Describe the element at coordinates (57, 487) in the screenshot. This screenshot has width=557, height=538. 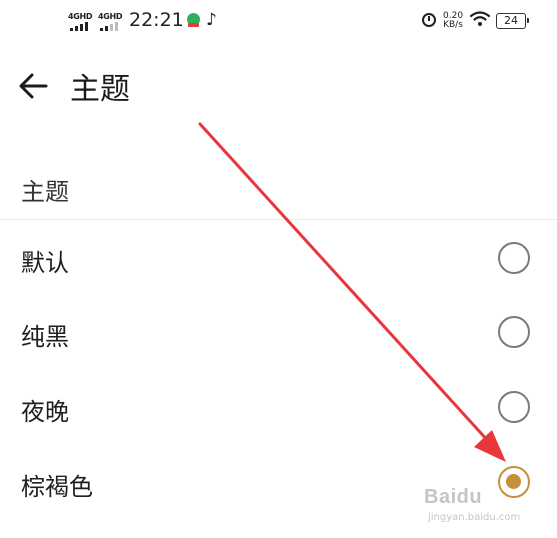
I see `option-label: 棕褐色` at that location.